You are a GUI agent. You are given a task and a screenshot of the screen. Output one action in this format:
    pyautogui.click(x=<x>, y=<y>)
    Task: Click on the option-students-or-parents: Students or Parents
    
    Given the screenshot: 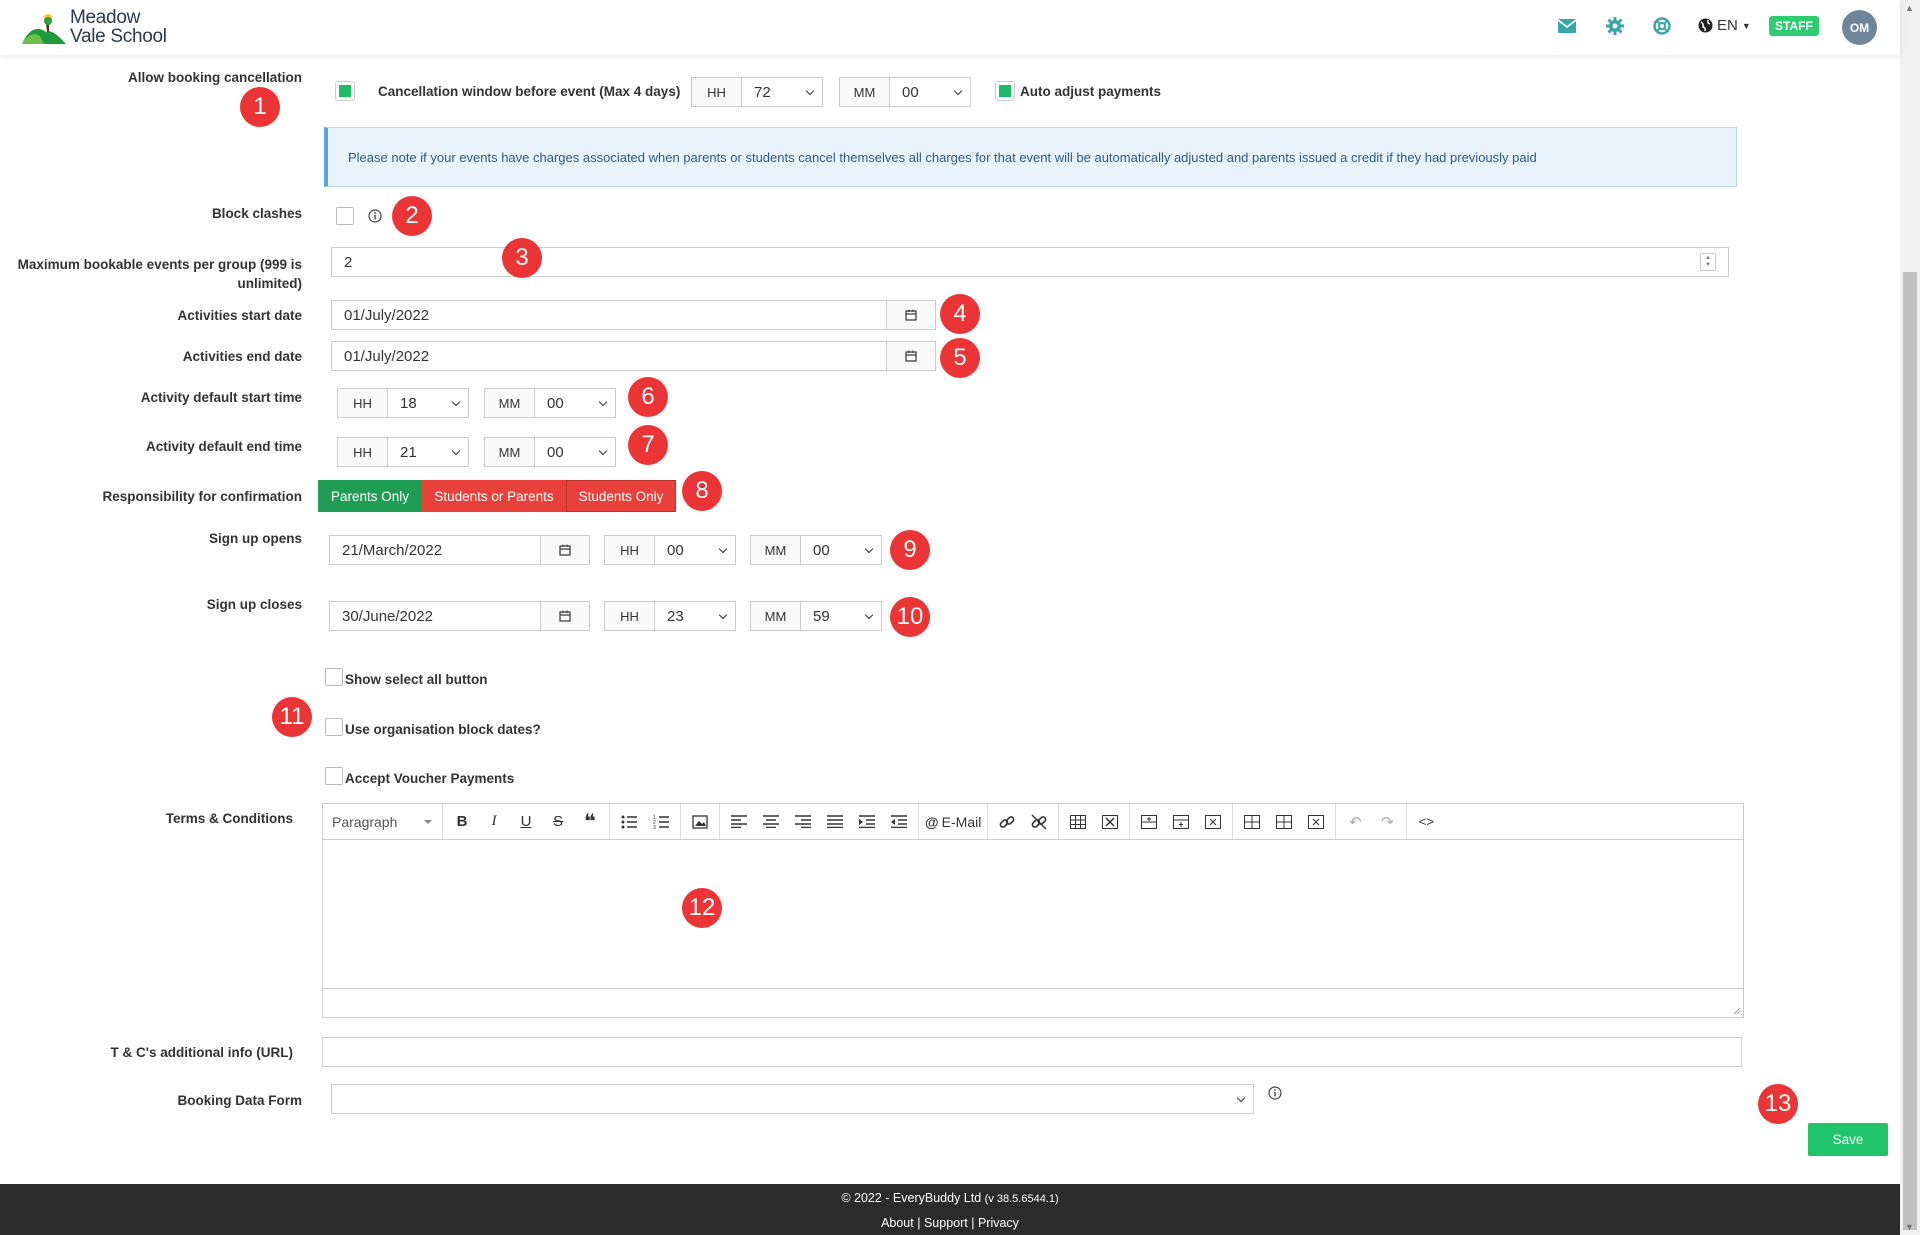 What is the action you would take?
    pyautogui.click(x=494, y=496)
    